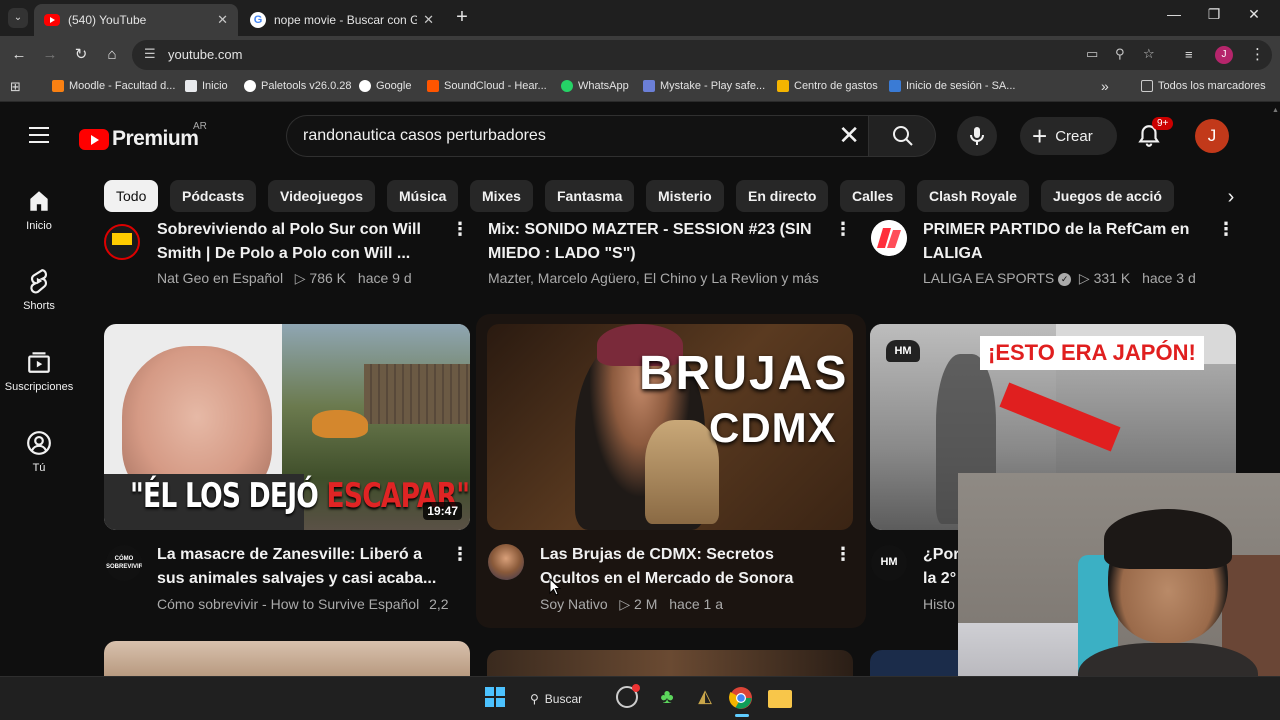  What do you see at coordinates (206, 86) in the screenshot?
I see `bookmark-item: Inicio` at bounding box center [206, 86].